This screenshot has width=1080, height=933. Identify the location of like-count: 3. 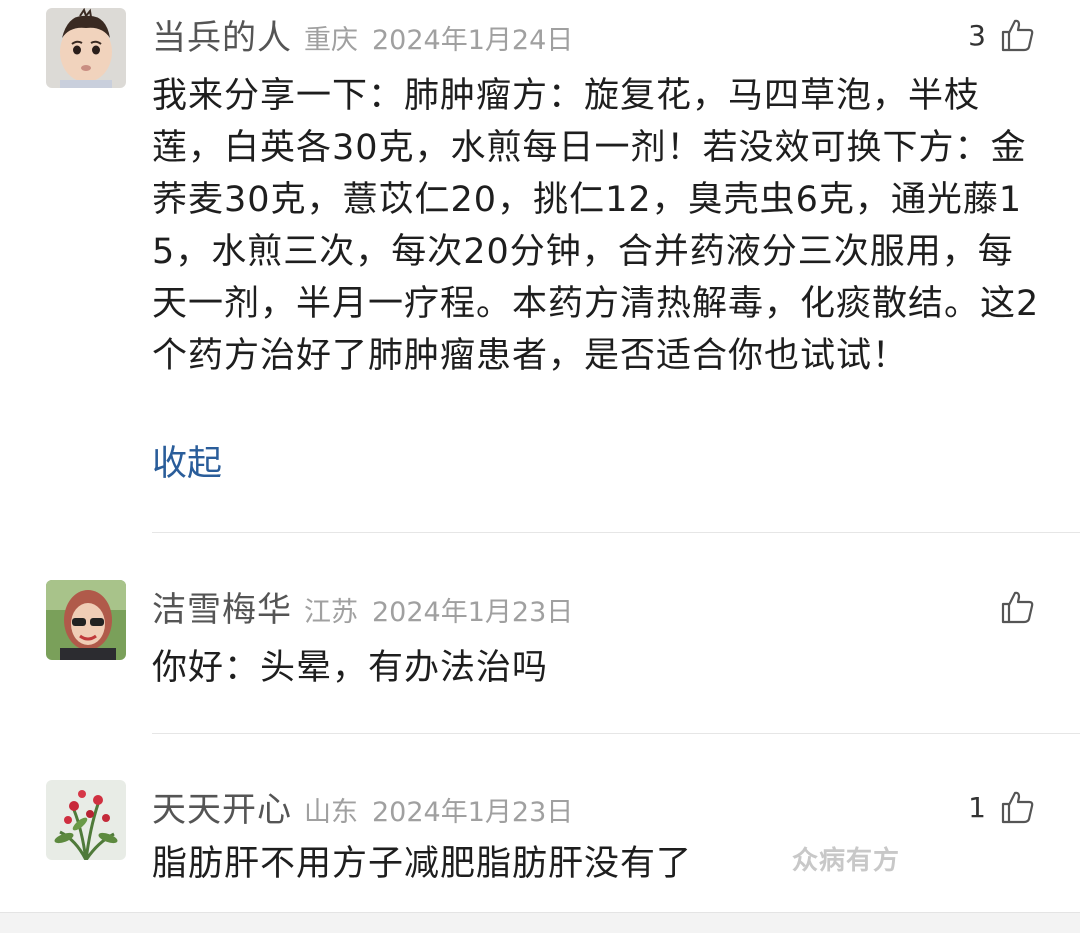
(977, 35).